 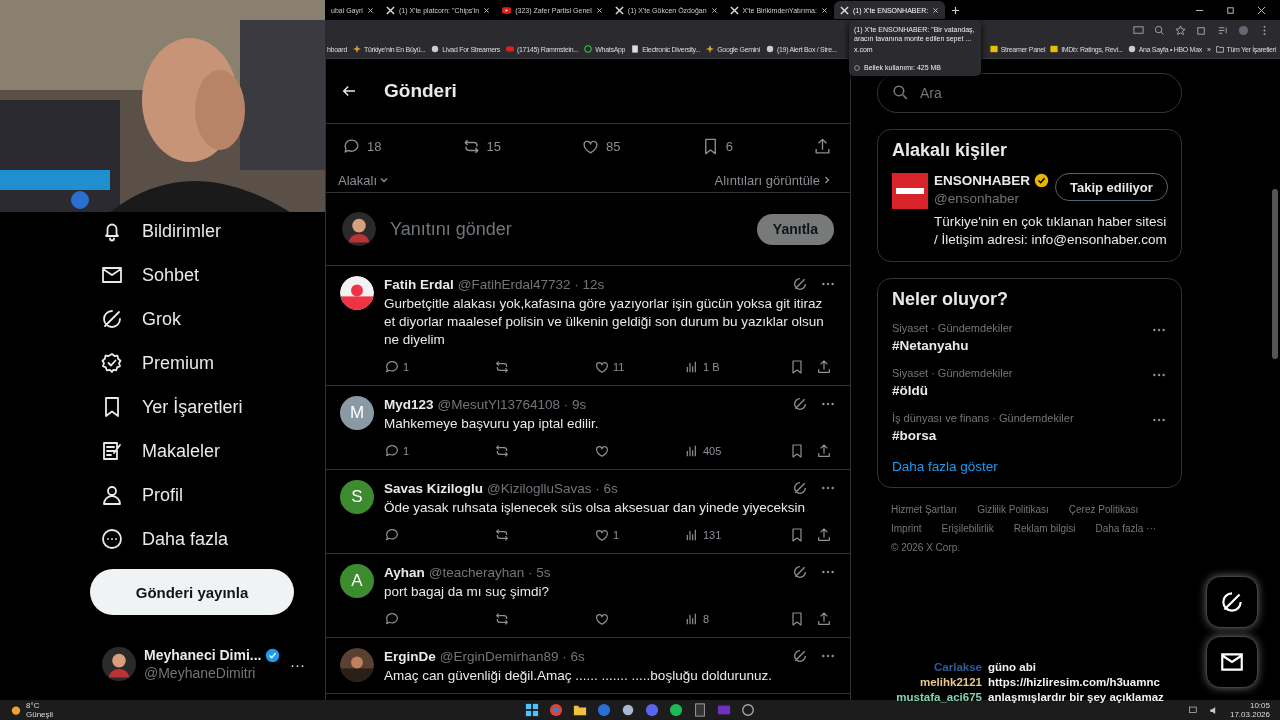 What do you see at coordinates (552, 488) in the screenshot?
I see `author-handle: @KiziloglluSavas · 6s` at bounding box center [552, 488].